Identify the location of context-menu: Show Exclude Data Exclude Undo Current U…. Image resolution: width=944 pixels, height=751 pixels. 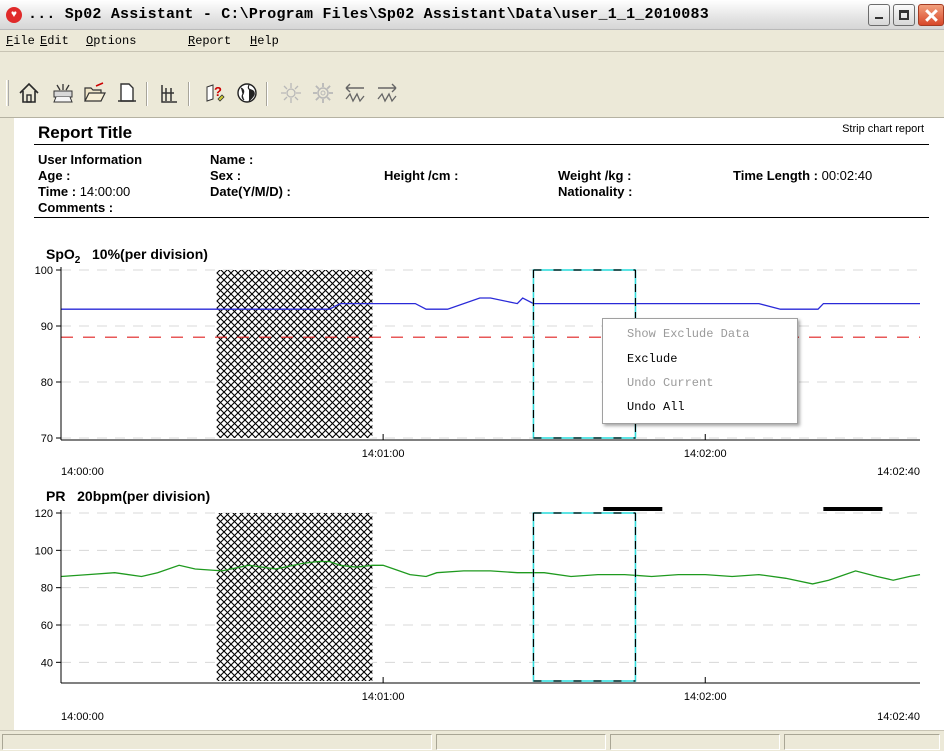
(700, 371).